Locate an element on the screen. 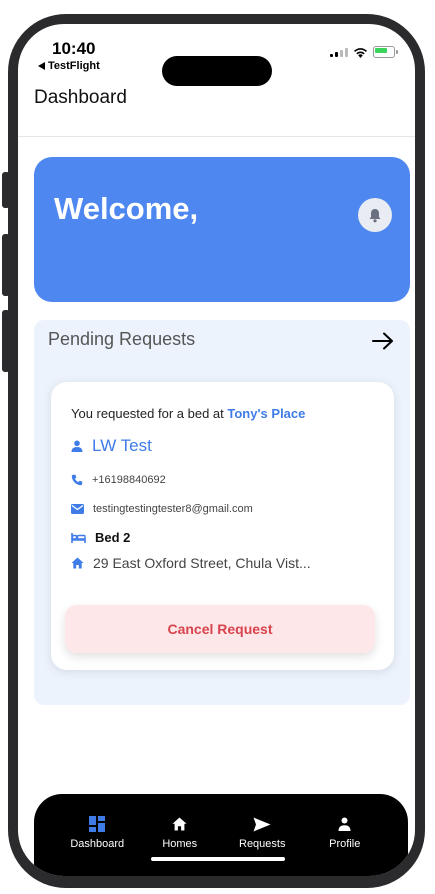 This screenshot has width=435, height=894. bed-row: Bed 2 is located at coordinates (100, 537).